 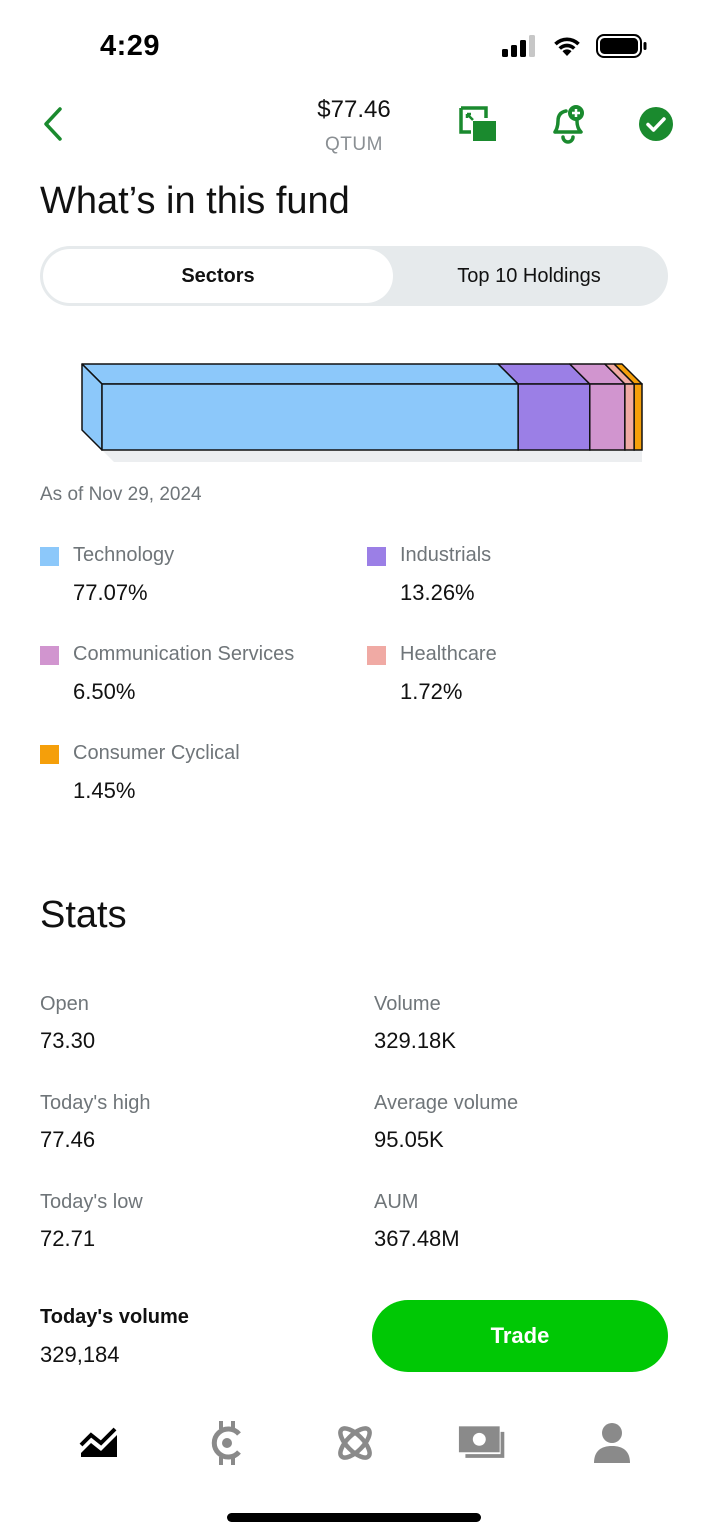 I want to click on tab-investing, so click(x=99, y=1443).